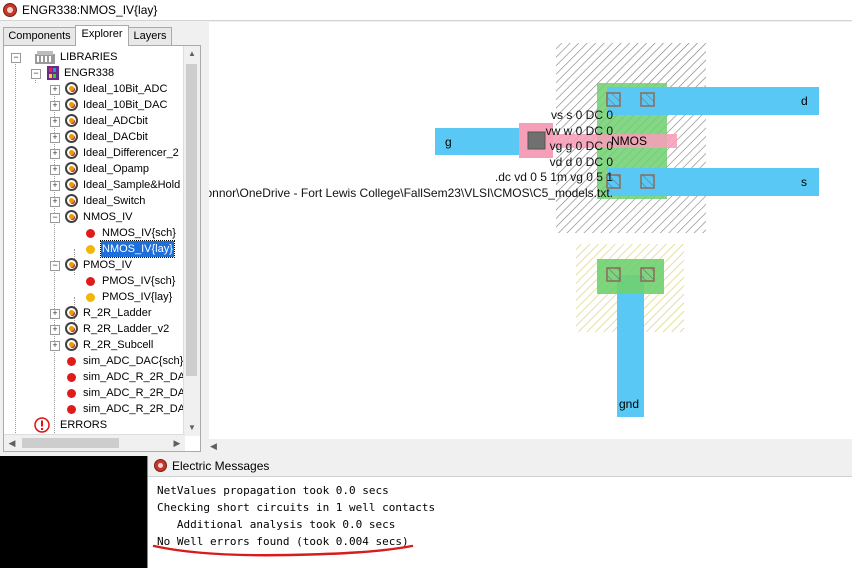  Describe the element at coordinates (137, 249) in the screenshot. I see `tree-item-label-selected: NMOS_IV{lay}` at that location.